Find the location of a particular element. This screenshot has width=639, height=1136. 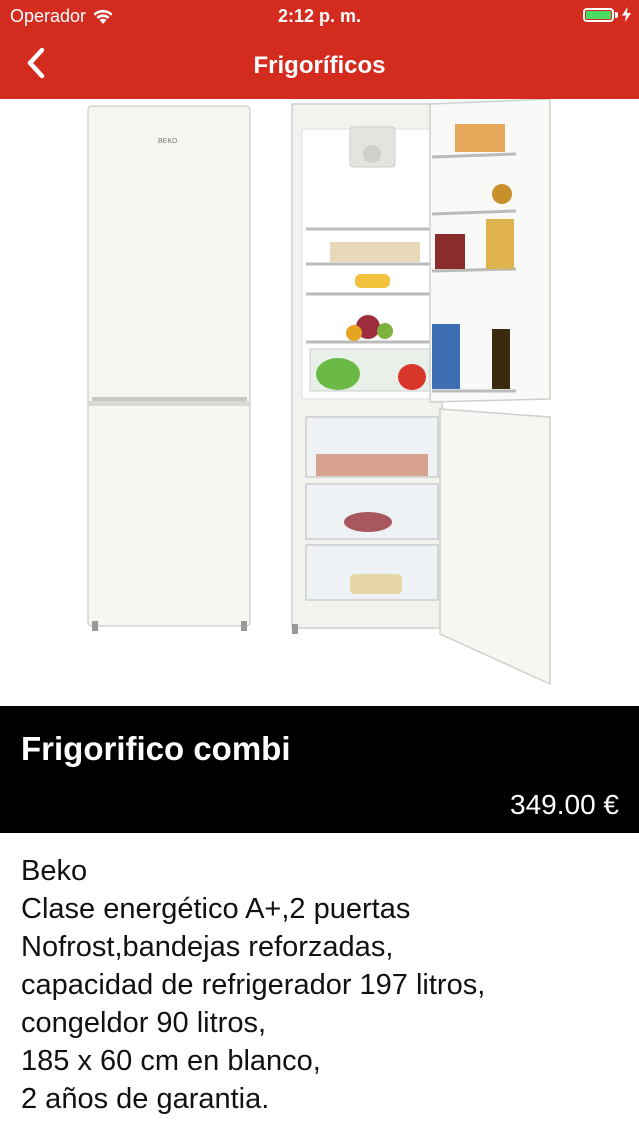

navigation-bar: Frigoríficos is located at coordinates (319, 66).